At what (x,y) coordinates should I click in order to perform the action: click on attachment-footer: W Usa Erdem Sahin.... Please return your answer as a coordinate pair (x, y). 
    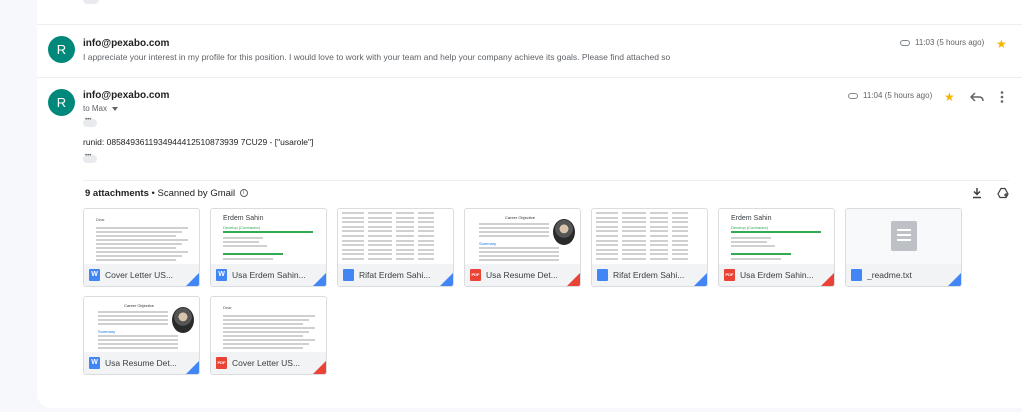
    Looking at the image, I should click on (268, 275).